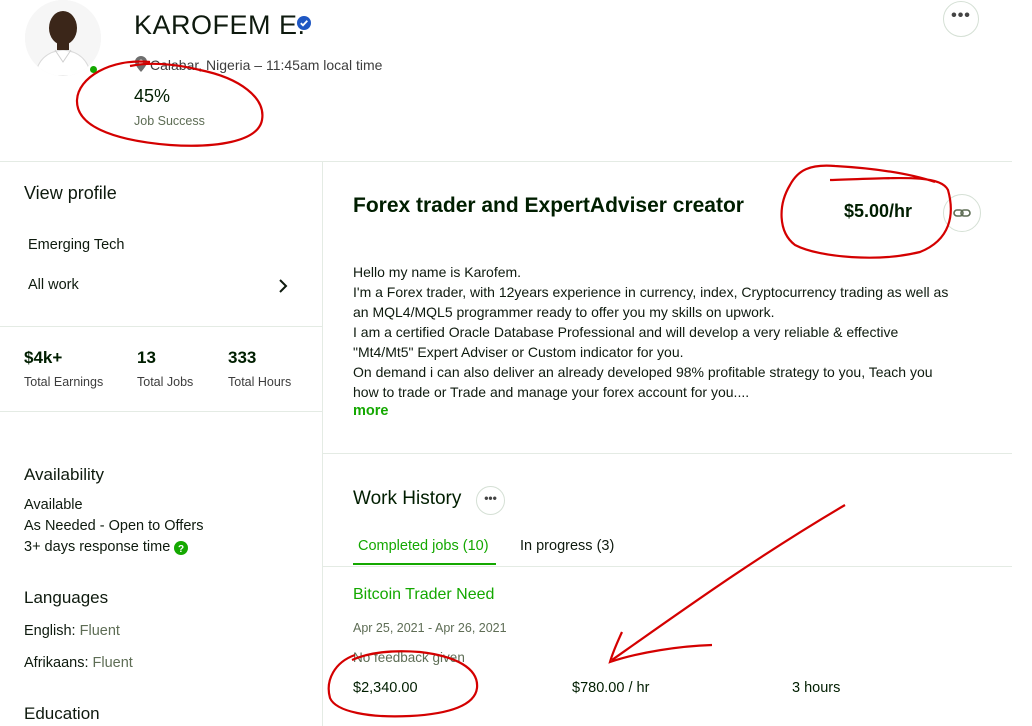  I want to click on copy-link-button, so click(962, 213).